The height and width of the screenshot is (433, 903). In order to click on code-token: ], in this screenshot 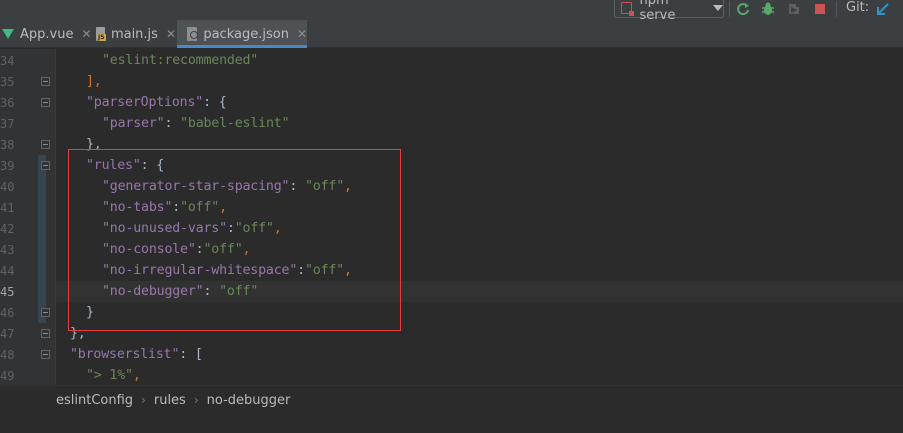, I will do `click(94, 81)`.